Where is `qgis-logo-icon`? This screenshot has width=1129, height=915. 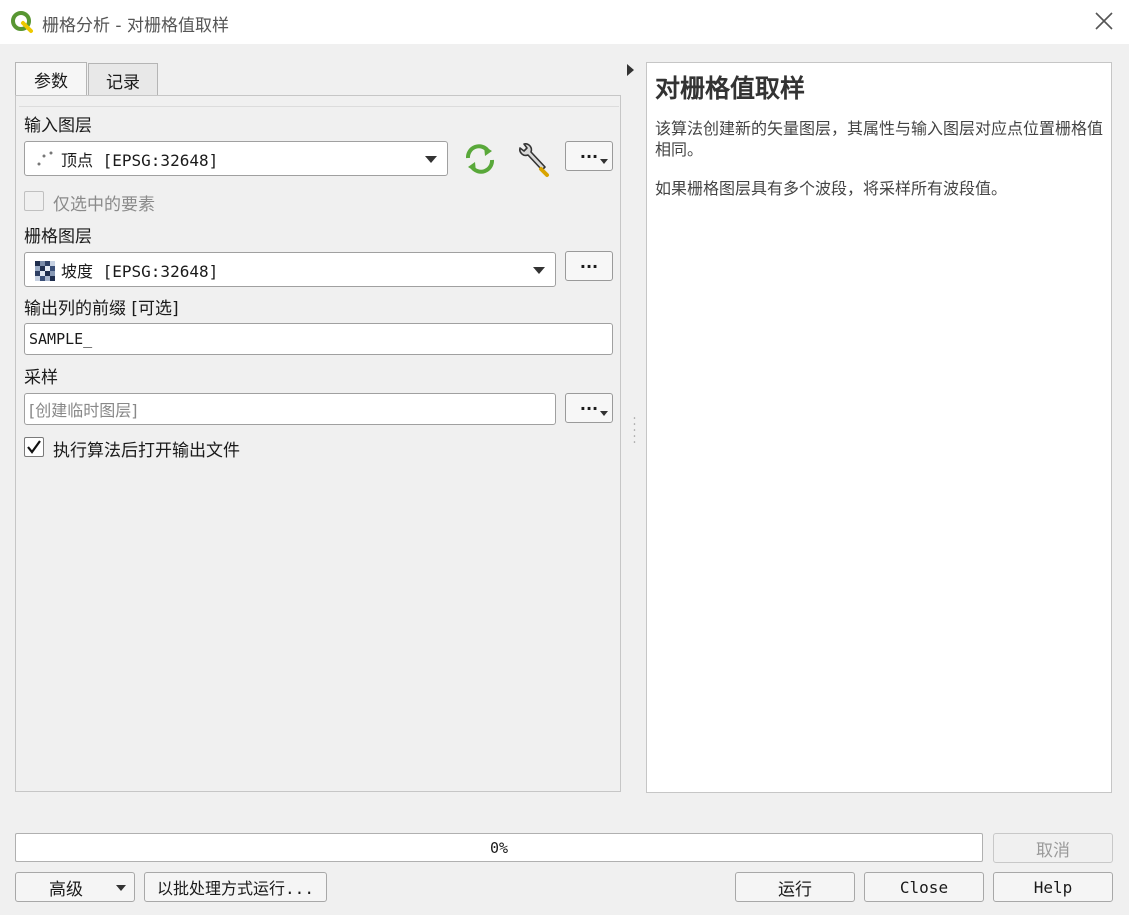
qgis-logo-icon is located at coordinates (22, 22).